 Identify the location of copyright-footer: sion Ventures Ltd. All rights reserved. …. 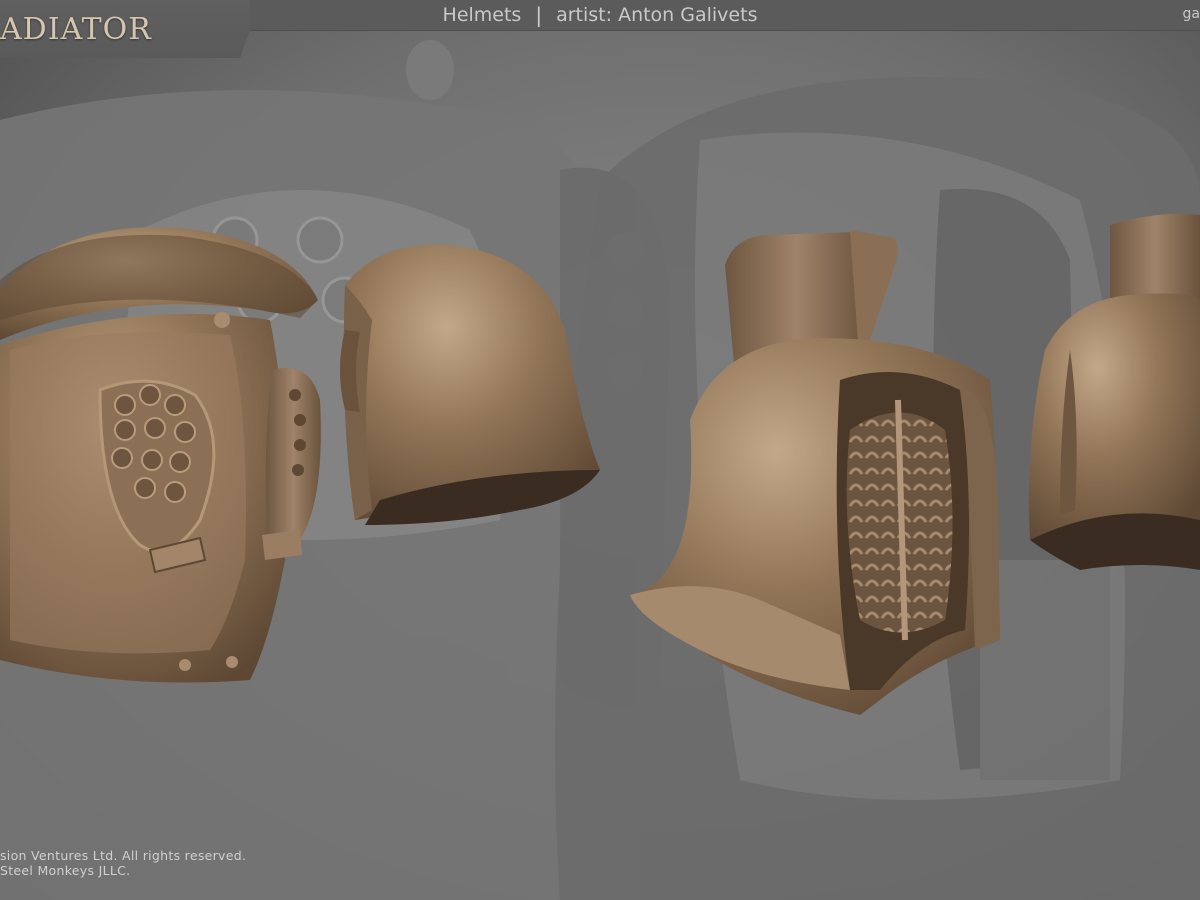
(123, 863).